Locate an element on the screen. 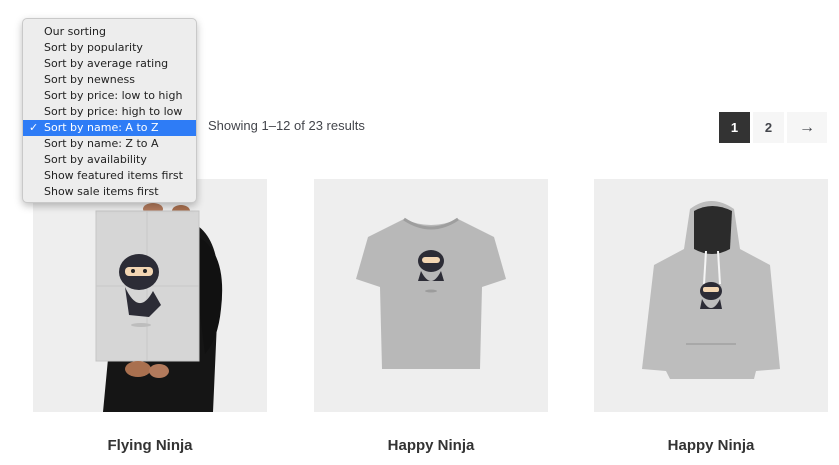 This screenshot has width=839, height=465. sort-option: Sort by newness is located at coordinates (109, 80).